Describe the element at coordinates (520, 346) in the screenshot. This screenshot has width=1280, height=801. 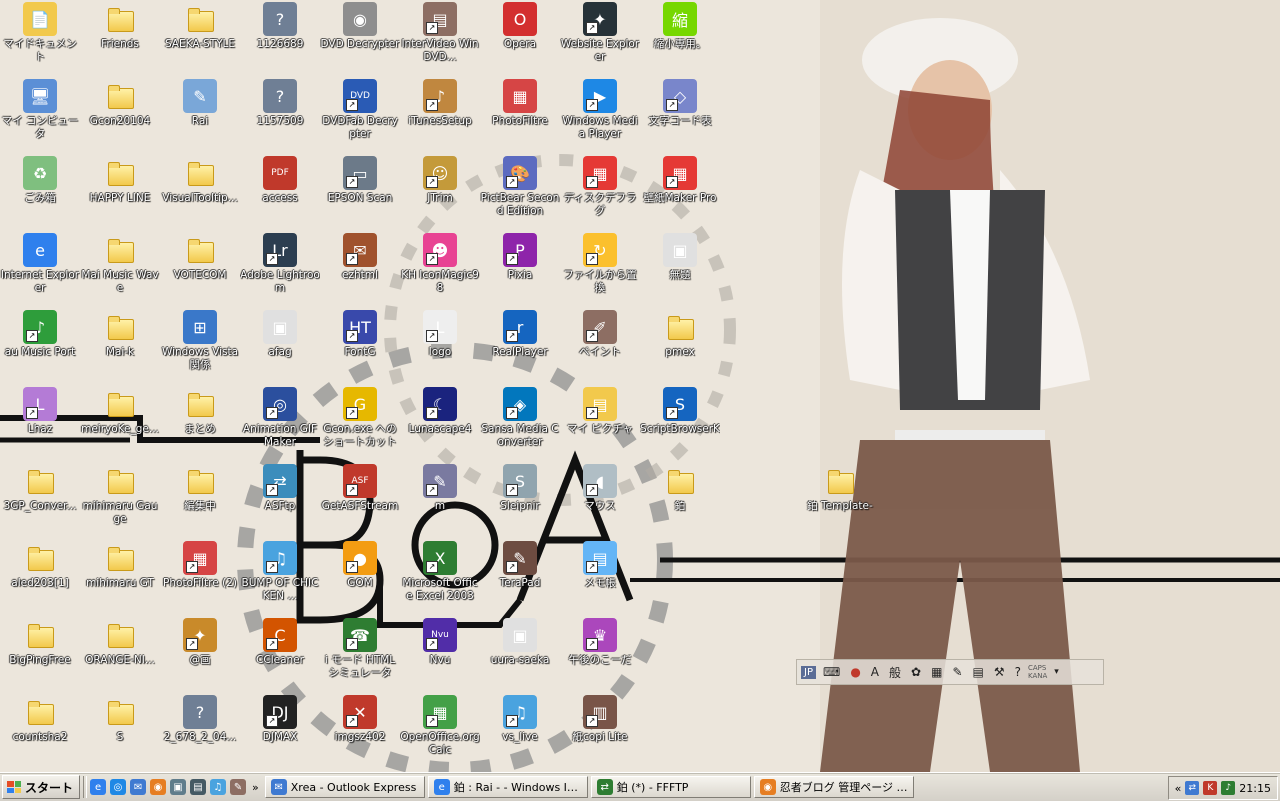
I see `desktop-icon: r ↗ RealPlayer` at that location.